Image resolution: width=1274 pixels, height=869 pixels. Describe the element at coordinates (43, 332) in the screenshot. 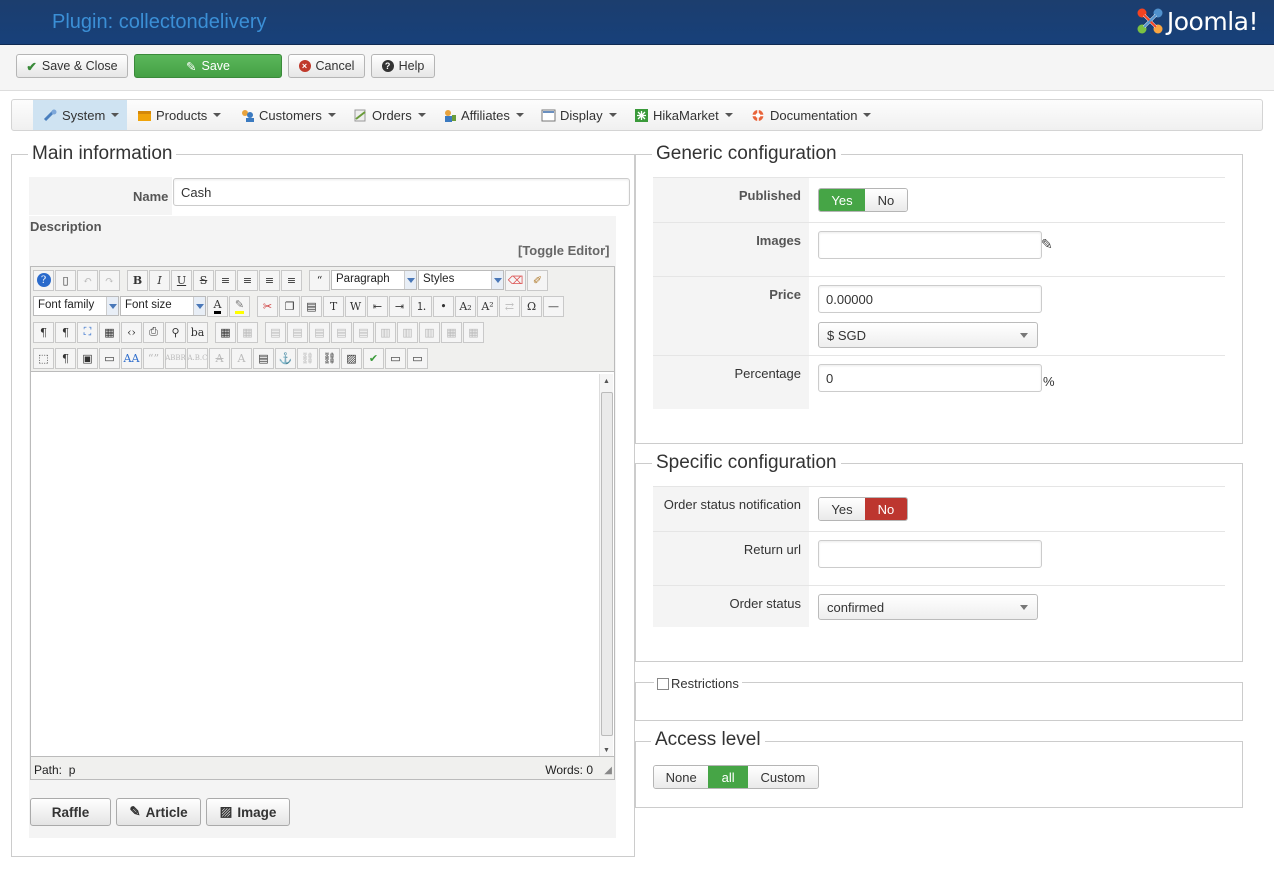

I see `ltr-icon: ¶` at that location.